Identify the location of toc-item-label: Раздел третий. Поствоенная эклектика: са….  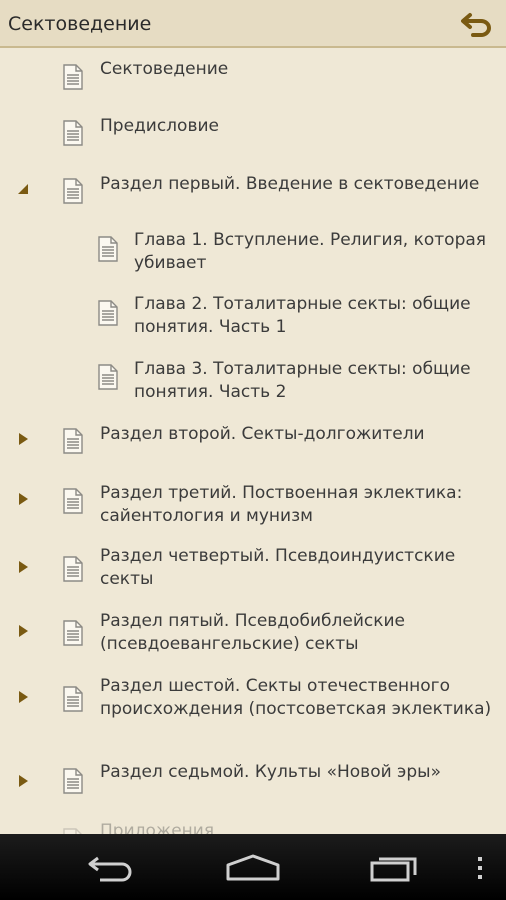
(281, 504).